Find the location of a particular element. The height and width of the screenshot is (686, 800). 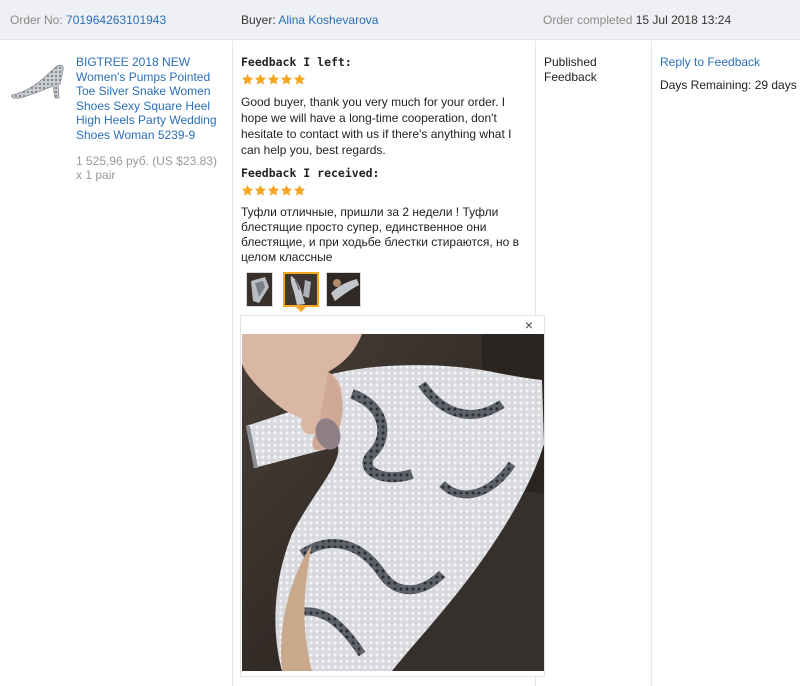

product-thumbnail is located at coordinates (38, 82).